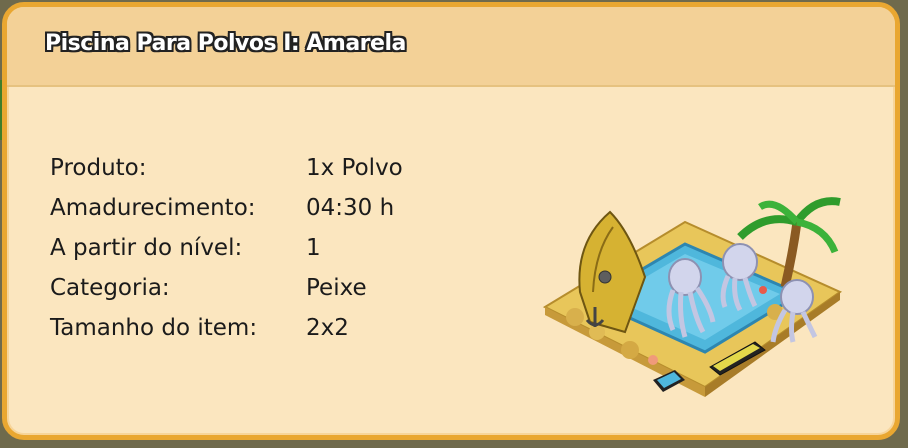  Describe the element at coordinates (98, 168) in the screenshot. I see `detail-label: Produto:` at that location.